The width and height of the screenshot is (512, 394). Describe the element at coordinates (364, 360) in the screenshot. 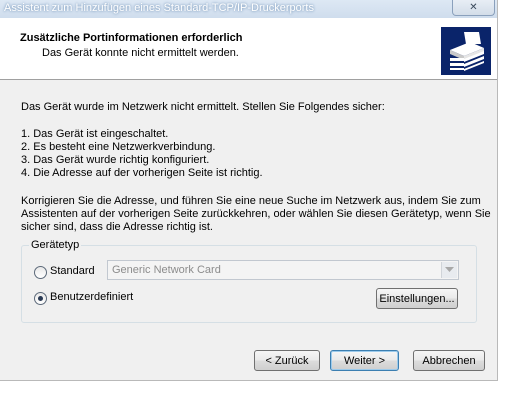

I see `next-button: Weiter >` at that location.